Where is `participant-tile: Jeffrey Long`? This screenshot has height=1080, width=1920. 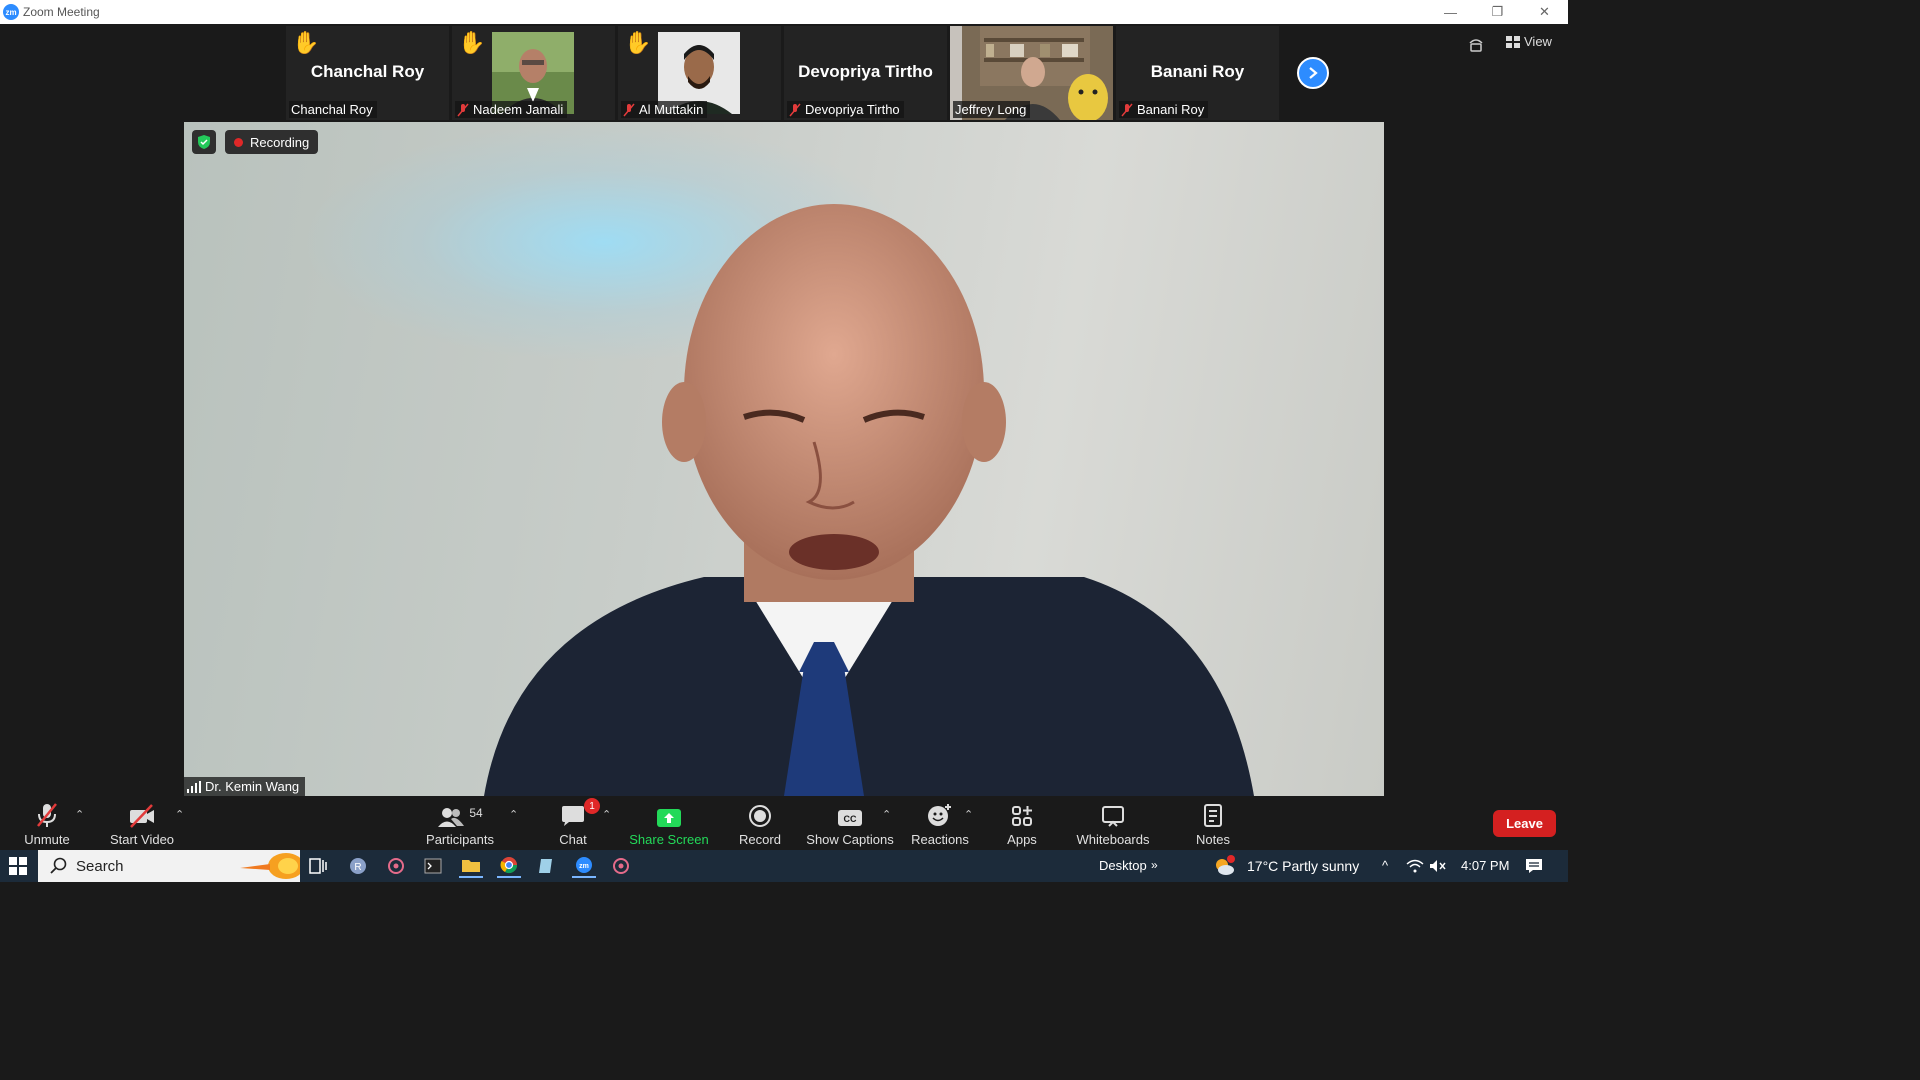 participant-tile: Jeffrey Long is located at coordinates (1031, 73).